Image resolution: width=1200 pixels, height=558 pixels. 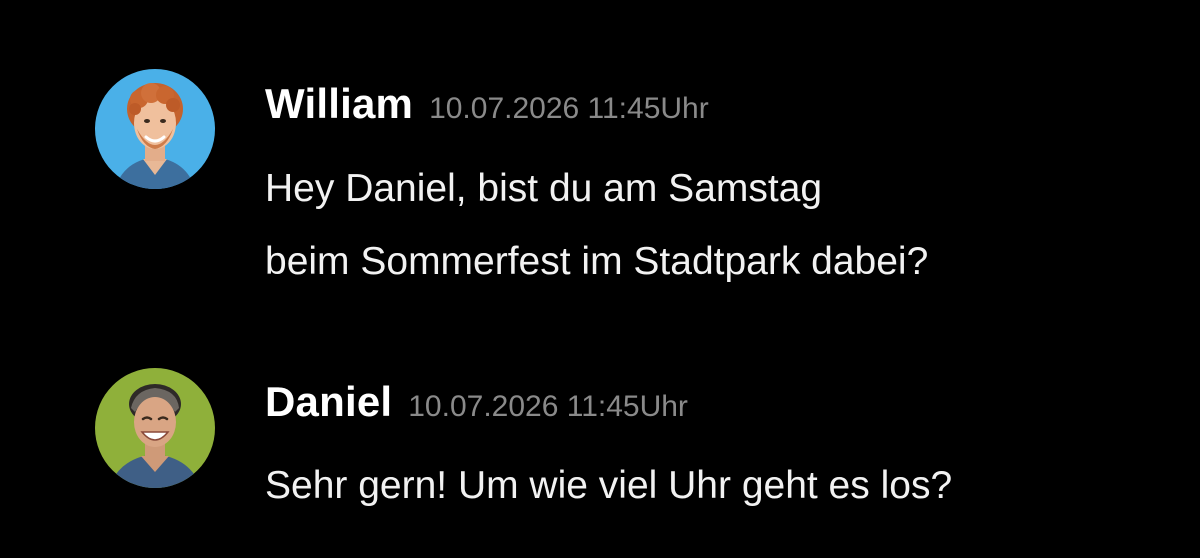 What do you see at coordinates (328, 402) in the screenshot?
I see `author-name: Daniel` at bounding box center [328, 402].